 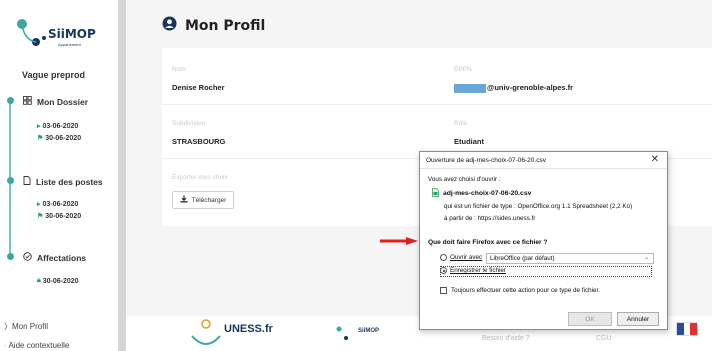 I want to click on dialog-intro: Vous avez choisi d'ouvrir :, so click(x=464, y=179).